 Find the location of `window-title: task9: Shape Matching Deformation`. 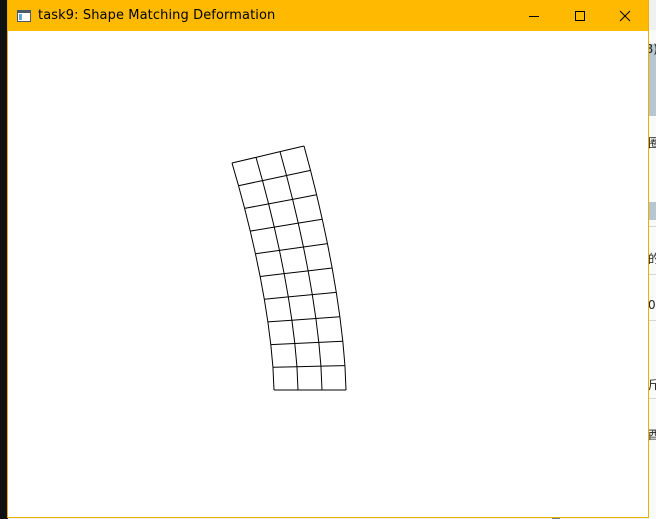

window-title: task9: Shape Matching Deformation is located at coordinates (157, 15).